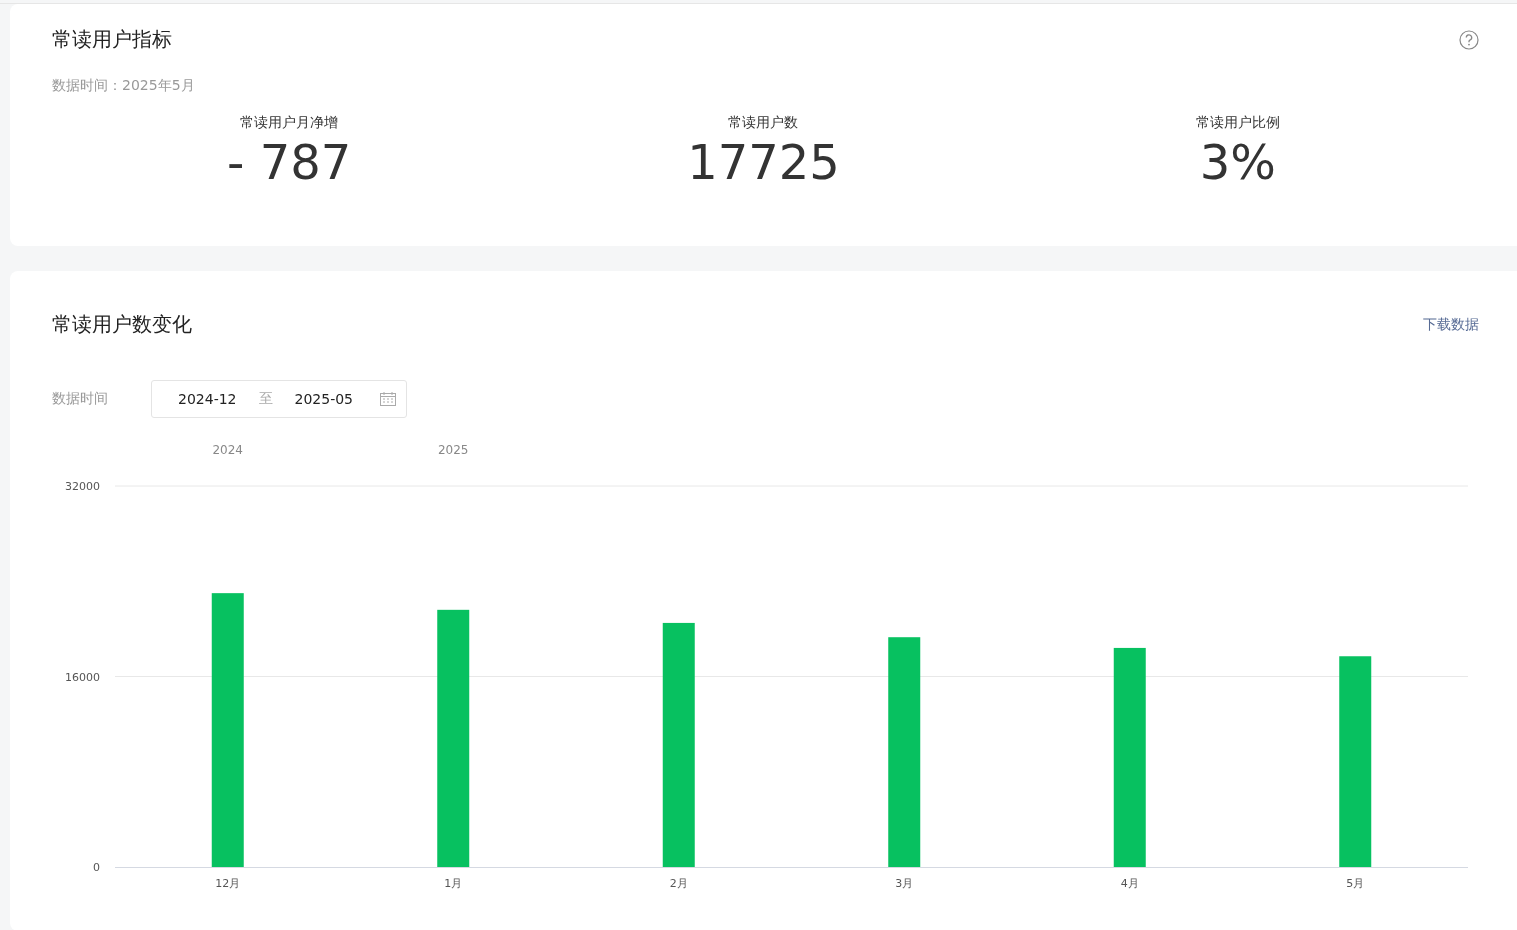  Describe the element at coordinates (122, 324) in the screenshot. I see `section-title: 常读用户数变化` at that location.